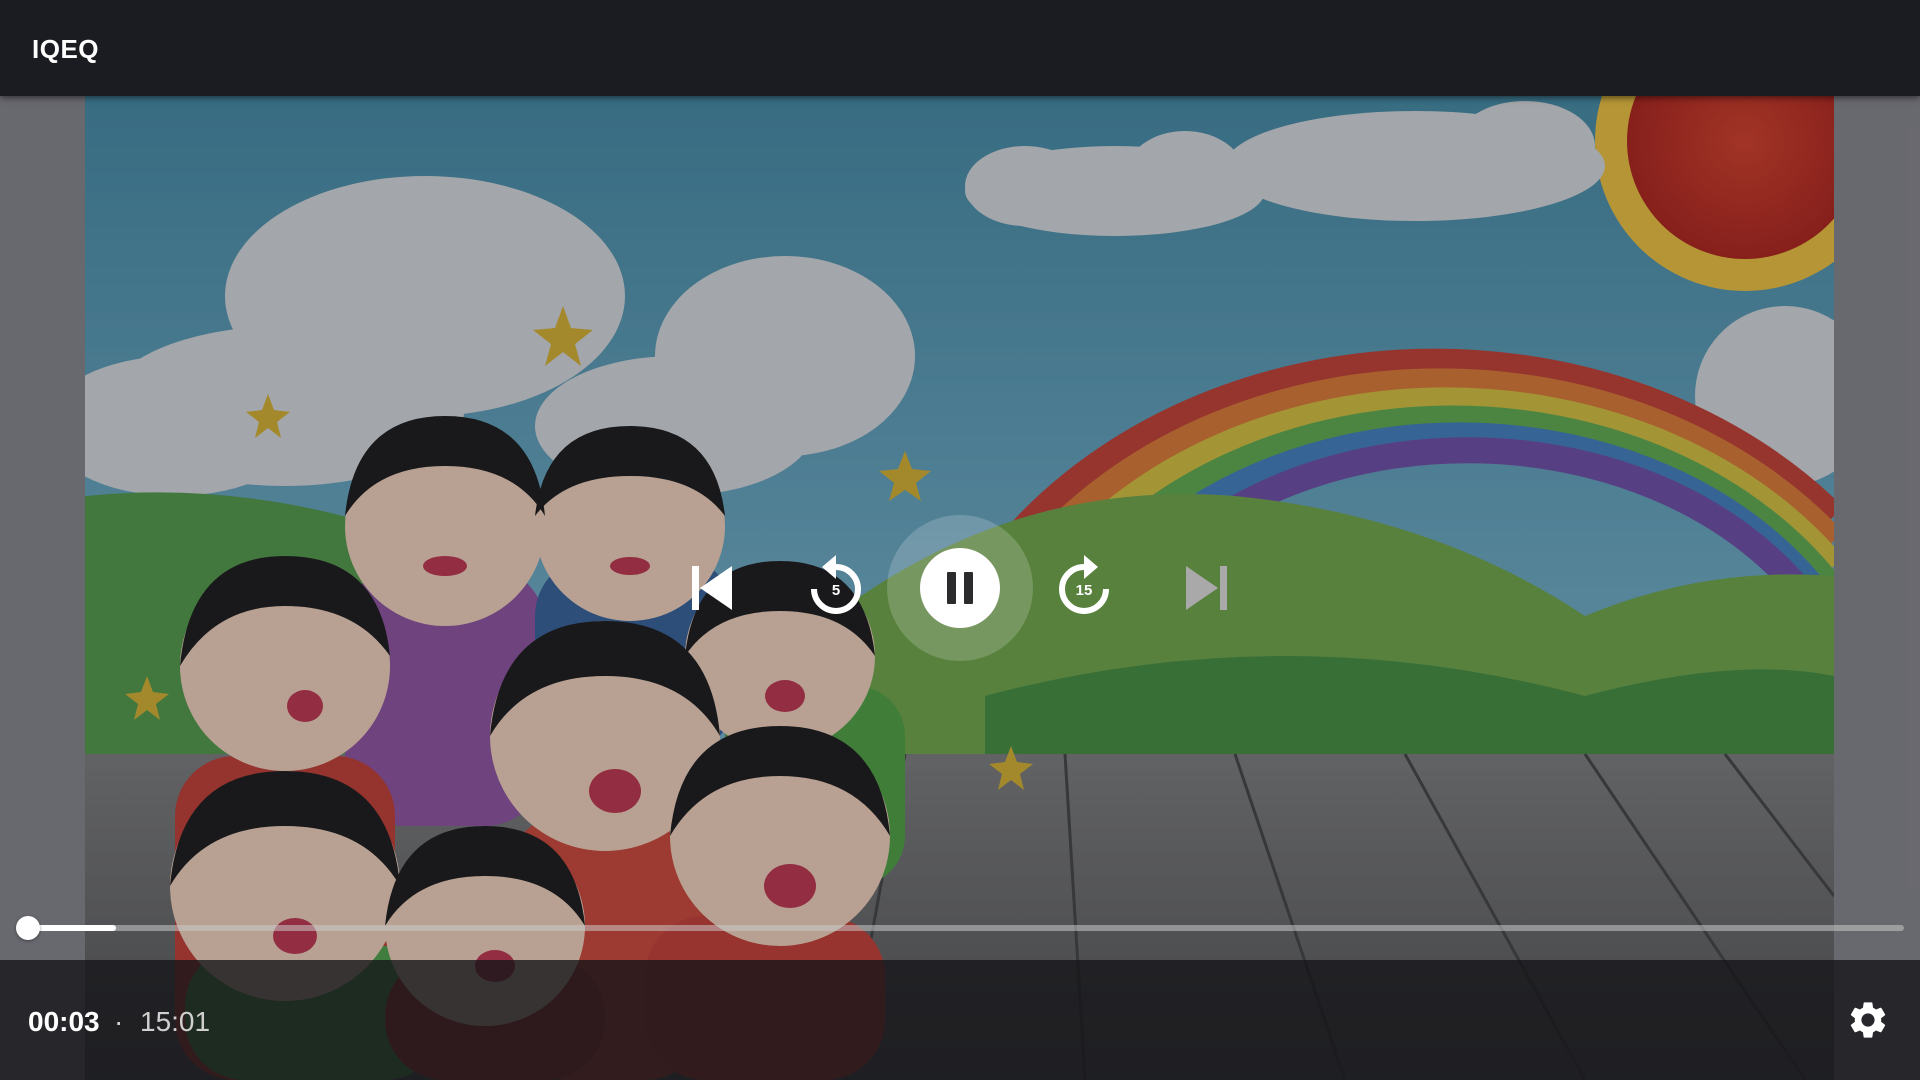 This screenshot has height=1080, width=1920. I want to click on current-time: 00:03, so click(64, 1021).